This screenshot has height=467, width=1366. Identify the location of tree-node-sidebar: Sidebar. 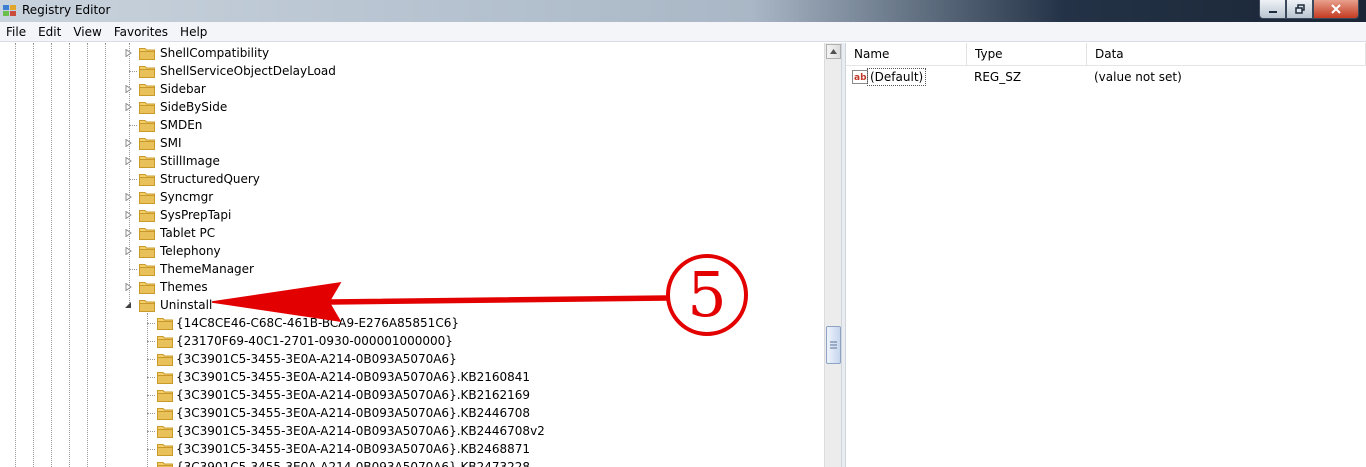
(165, 89).